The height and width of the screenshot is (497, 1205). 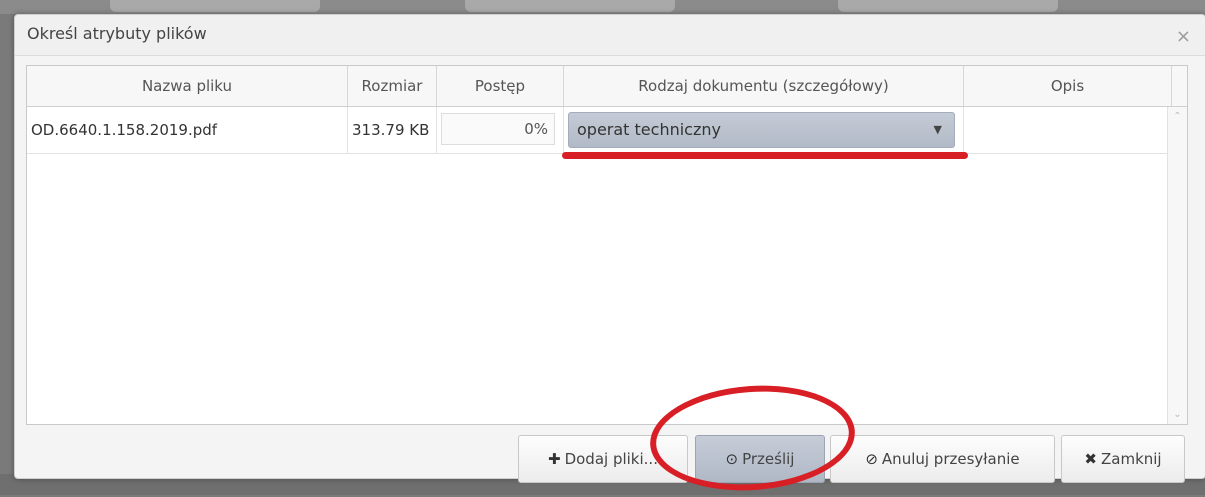 What do you see at coordinates (937, 129) in the screenshot?
I see `dropdown-arrow-icon: ▼` at bounding box center [937, 129].